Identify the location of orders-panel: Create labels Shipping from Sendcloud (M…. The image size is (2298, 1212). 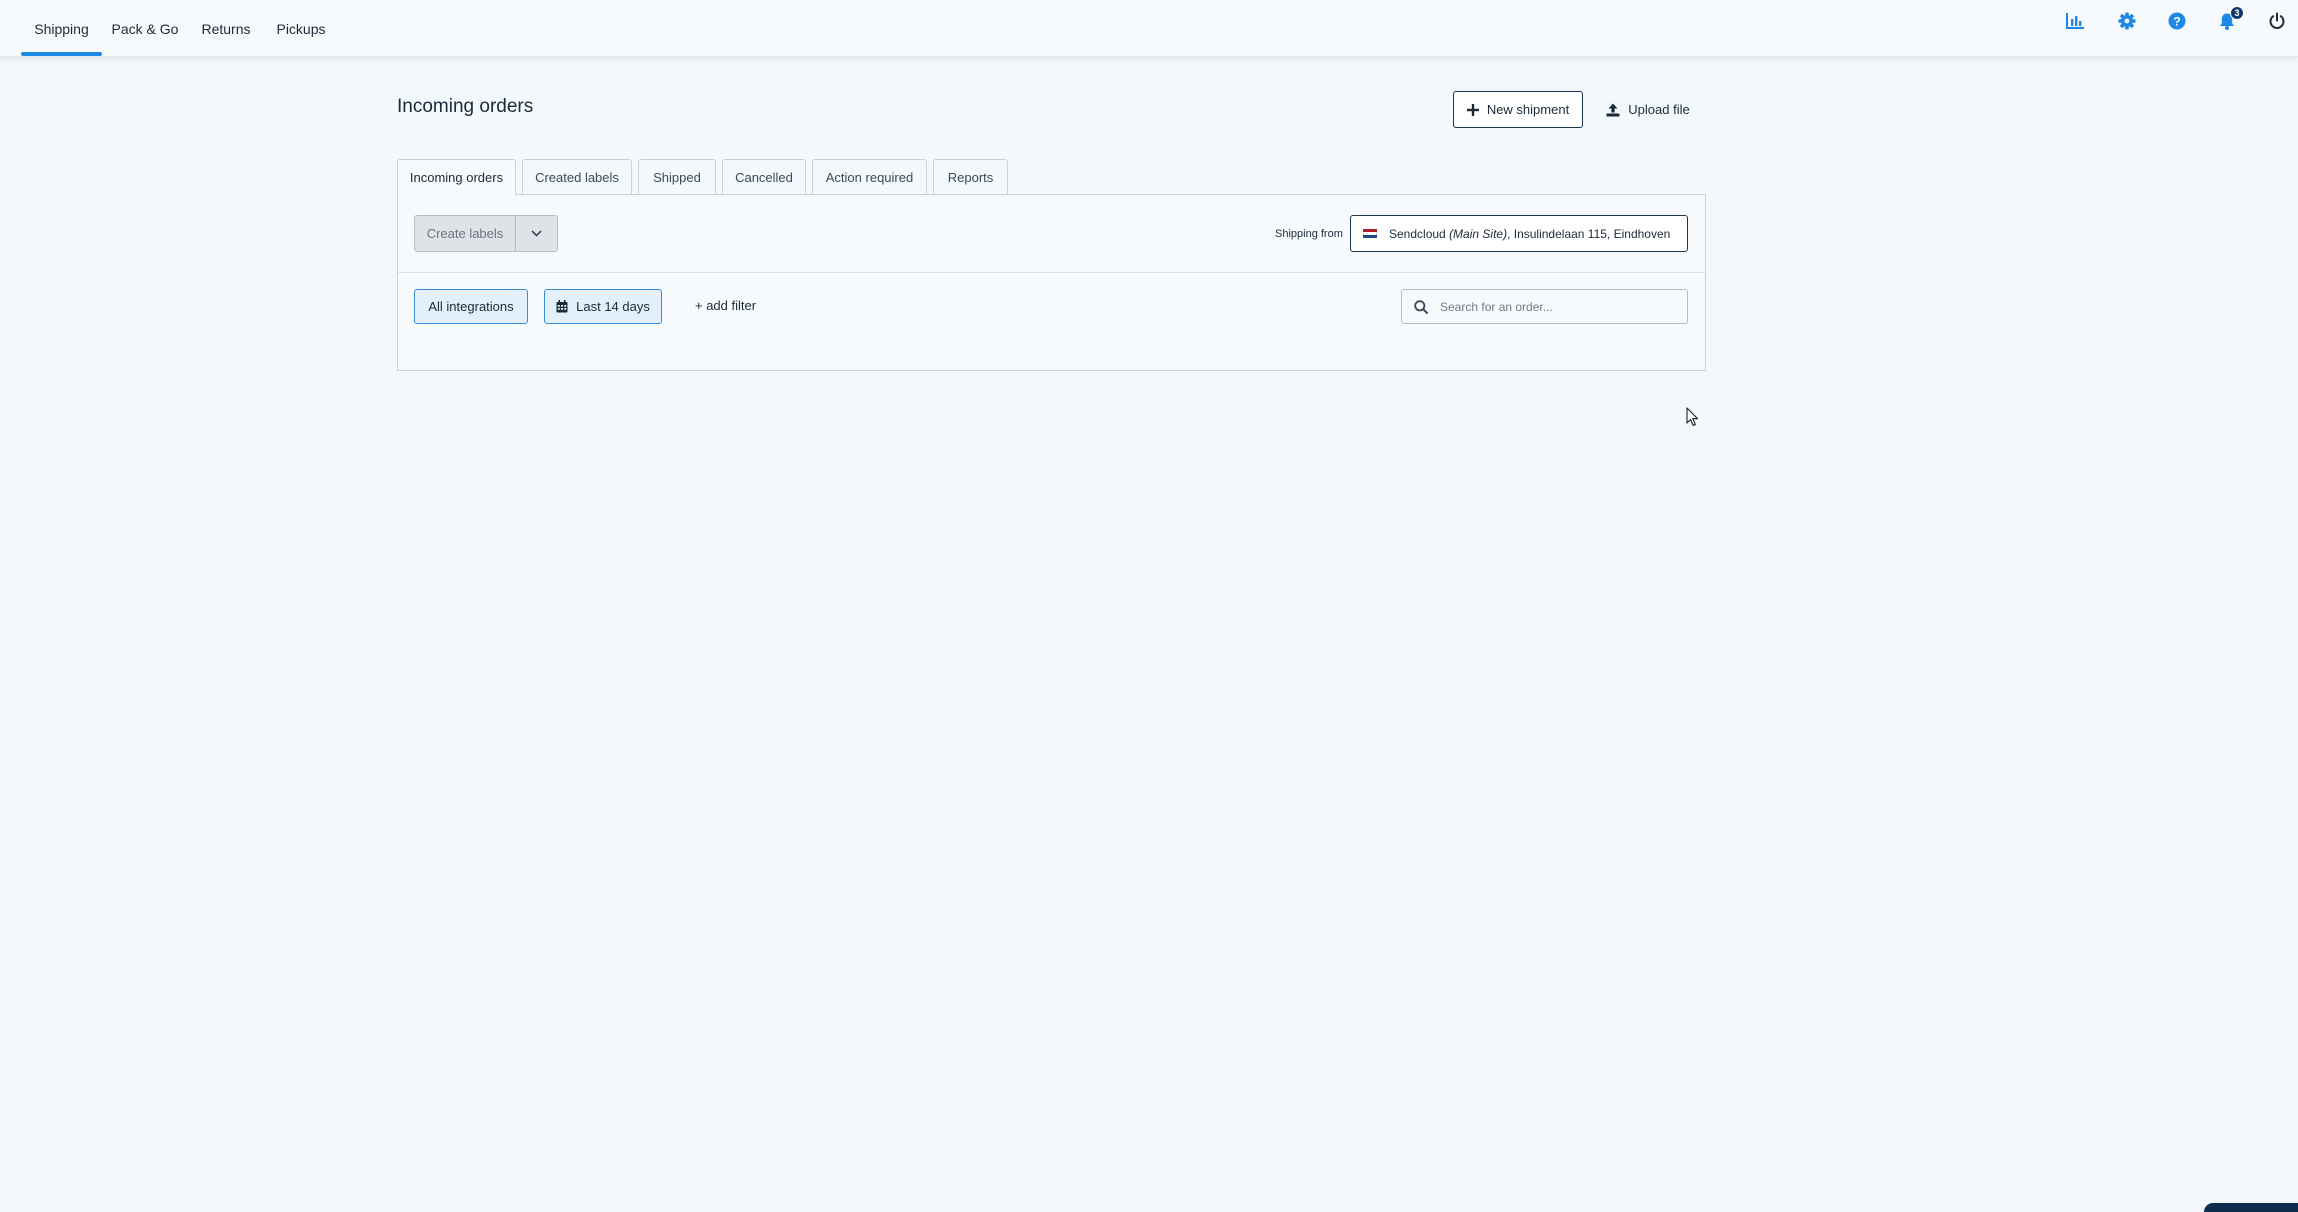
(1051, 282).